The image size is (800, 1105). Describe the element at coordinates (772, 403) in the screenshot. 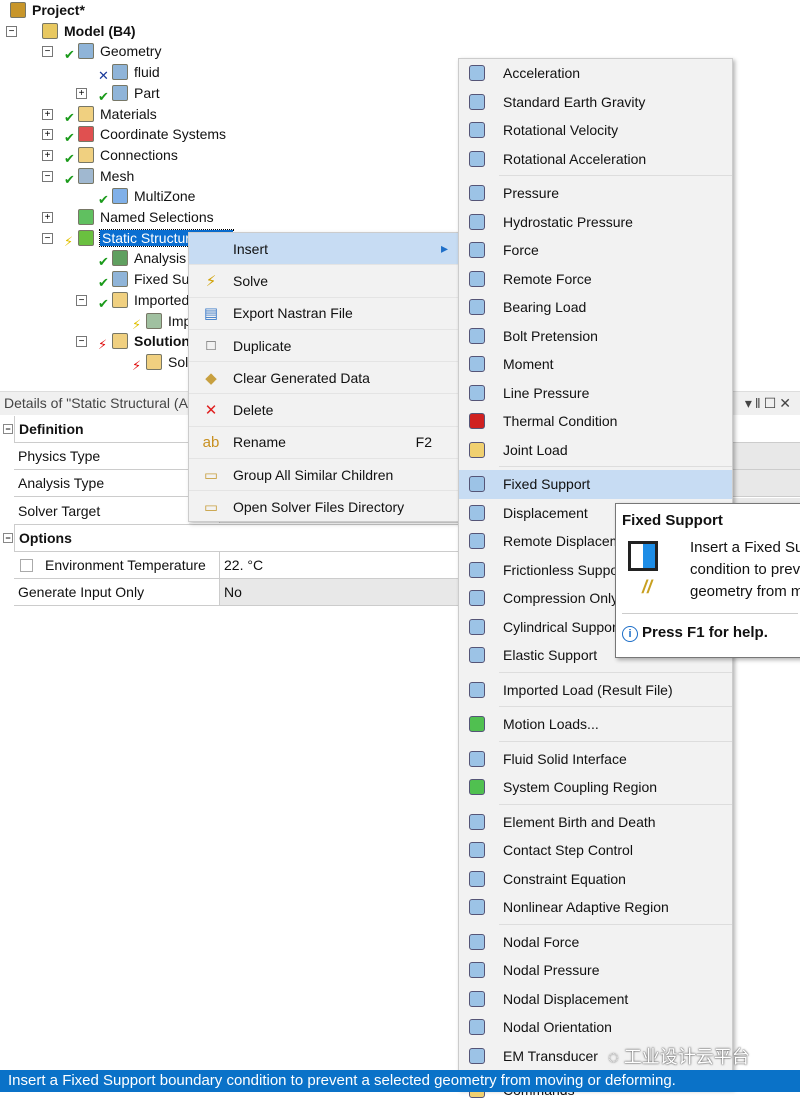

I see `maximize-icon: ☐` at that location.